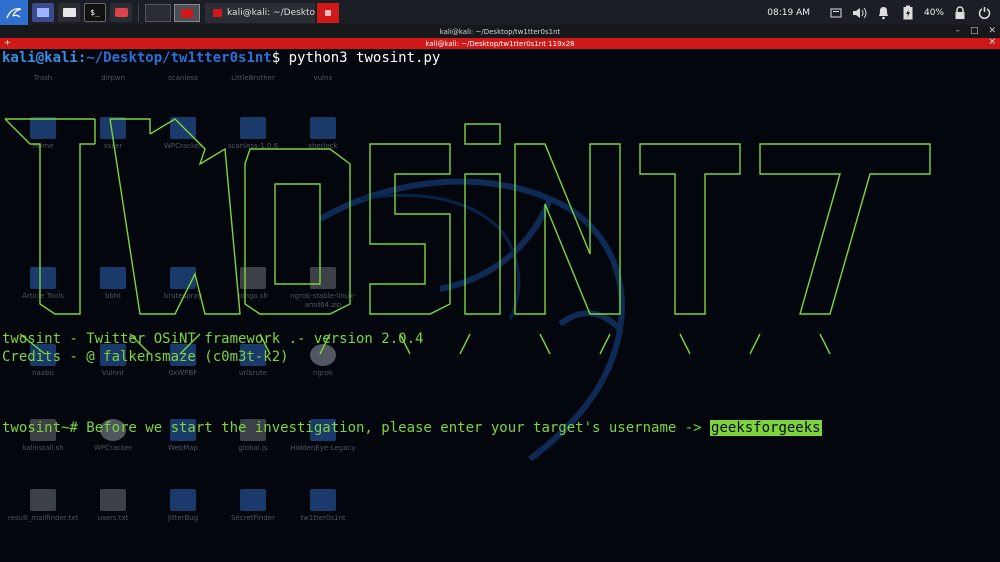 The height and width of the screenshot is (562, 1000). Describe the element at coordinates (933, 12) in the screenshot. I see `battery-percent: 40%` at that location.